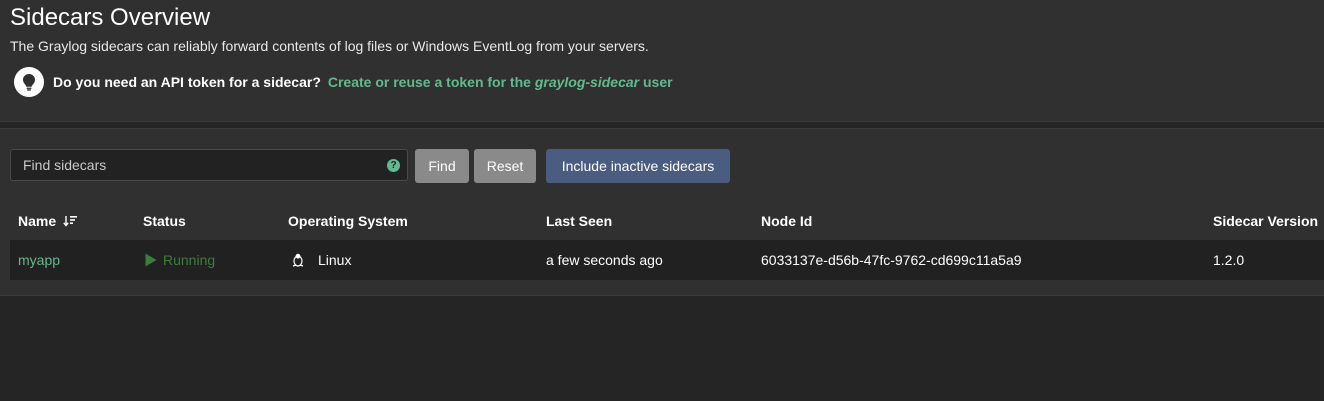  I want to click on column-header-status: Status, so click(164, 221).